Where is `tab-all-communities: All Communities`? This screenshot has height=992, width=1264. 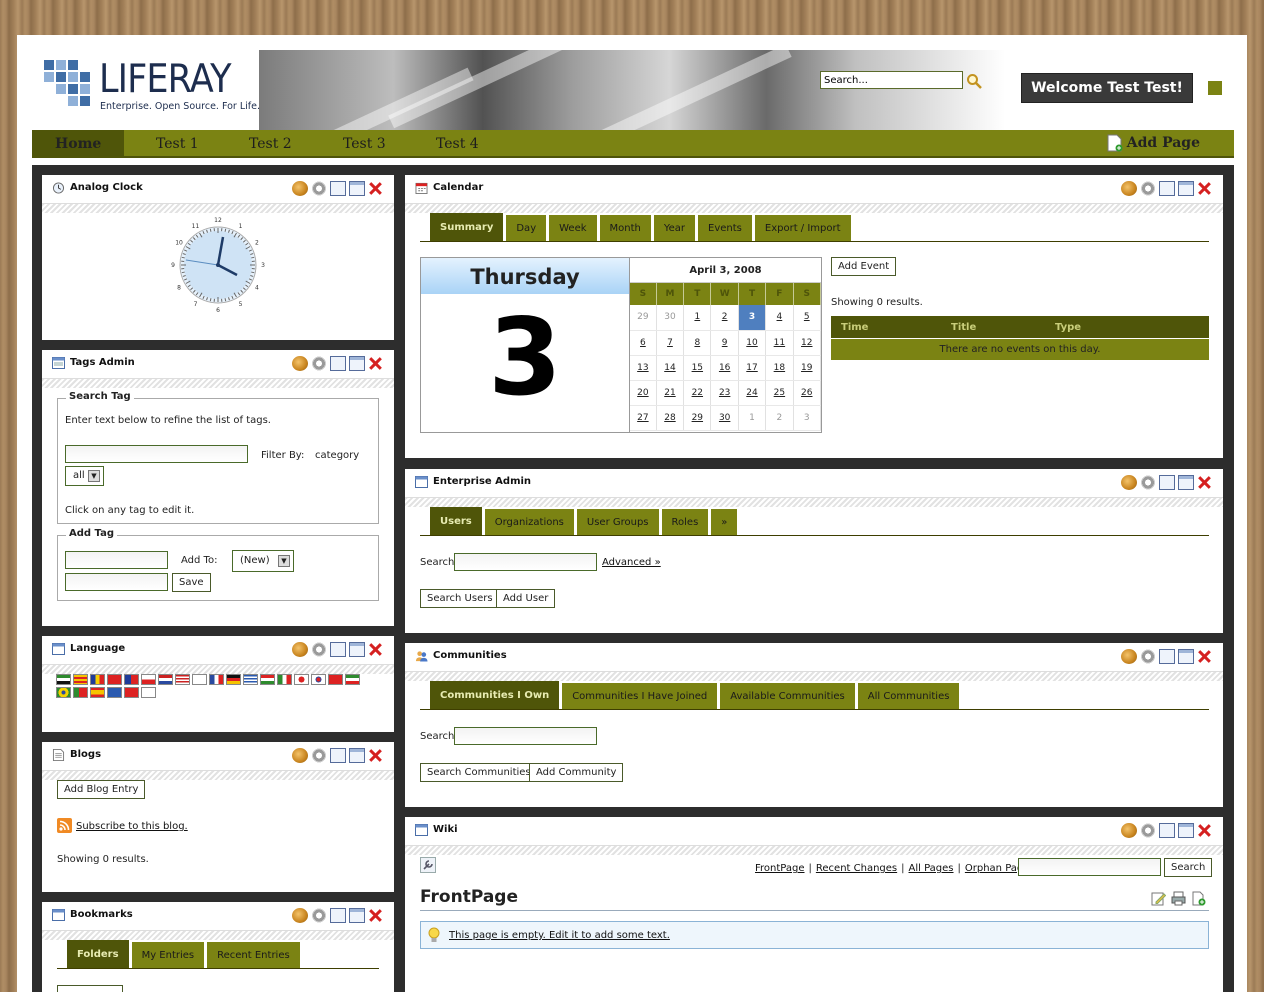
tab-all-communities: All Communities is located at coordinates (908, 696).